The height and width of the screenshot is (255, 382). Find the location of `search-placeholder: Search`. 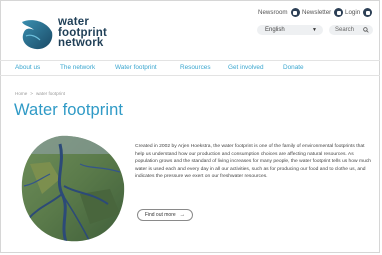

search-placeholder: Search is located at coordinates (345, 30).